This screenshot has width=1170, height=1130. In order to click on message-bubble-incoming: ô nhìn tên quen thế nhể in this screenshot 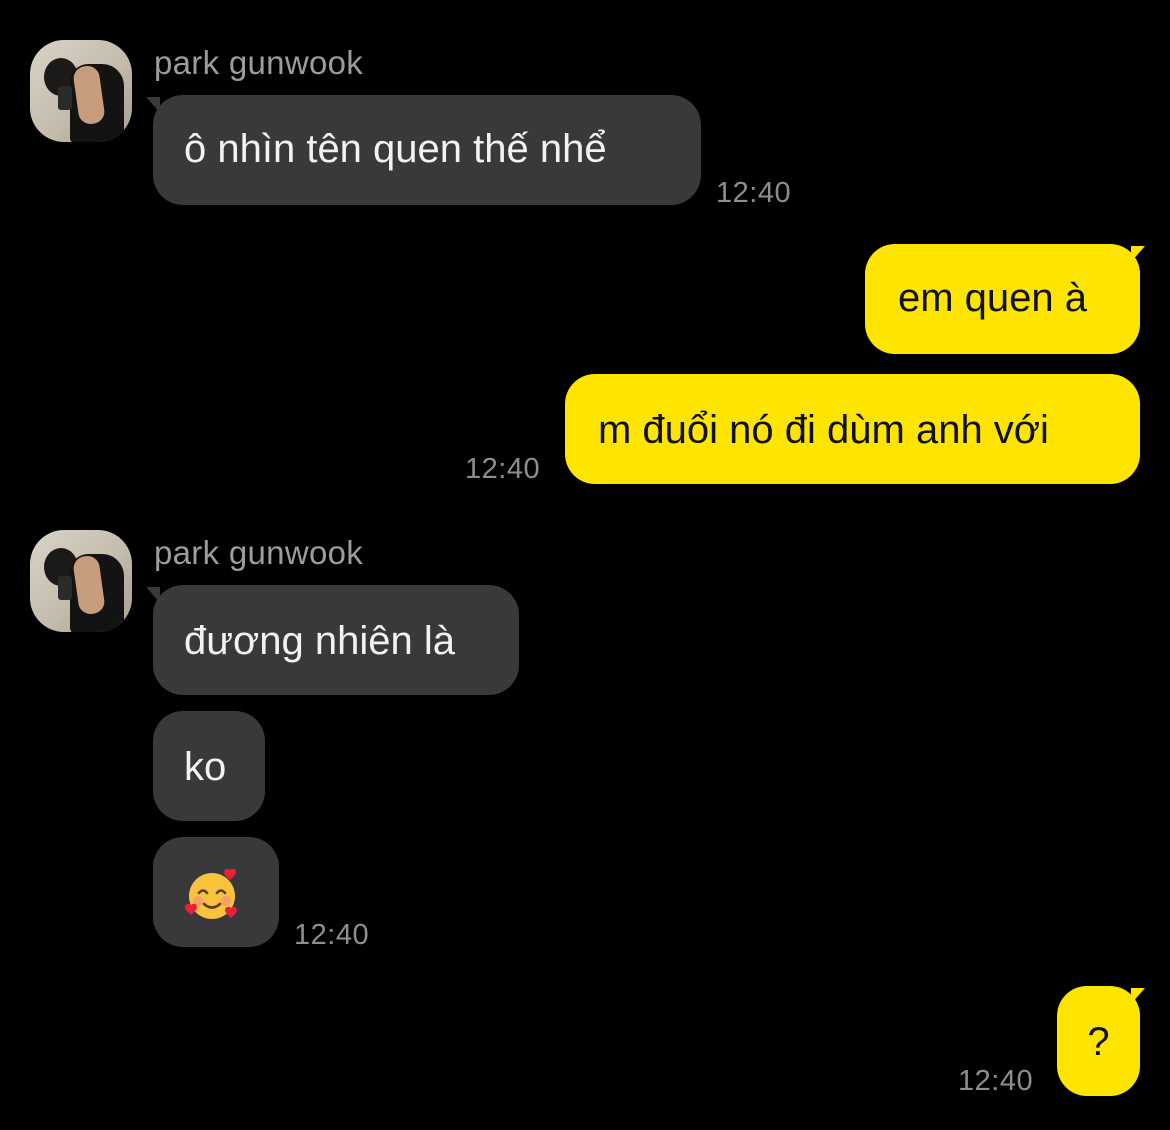, I will do `click(427, 150)`.